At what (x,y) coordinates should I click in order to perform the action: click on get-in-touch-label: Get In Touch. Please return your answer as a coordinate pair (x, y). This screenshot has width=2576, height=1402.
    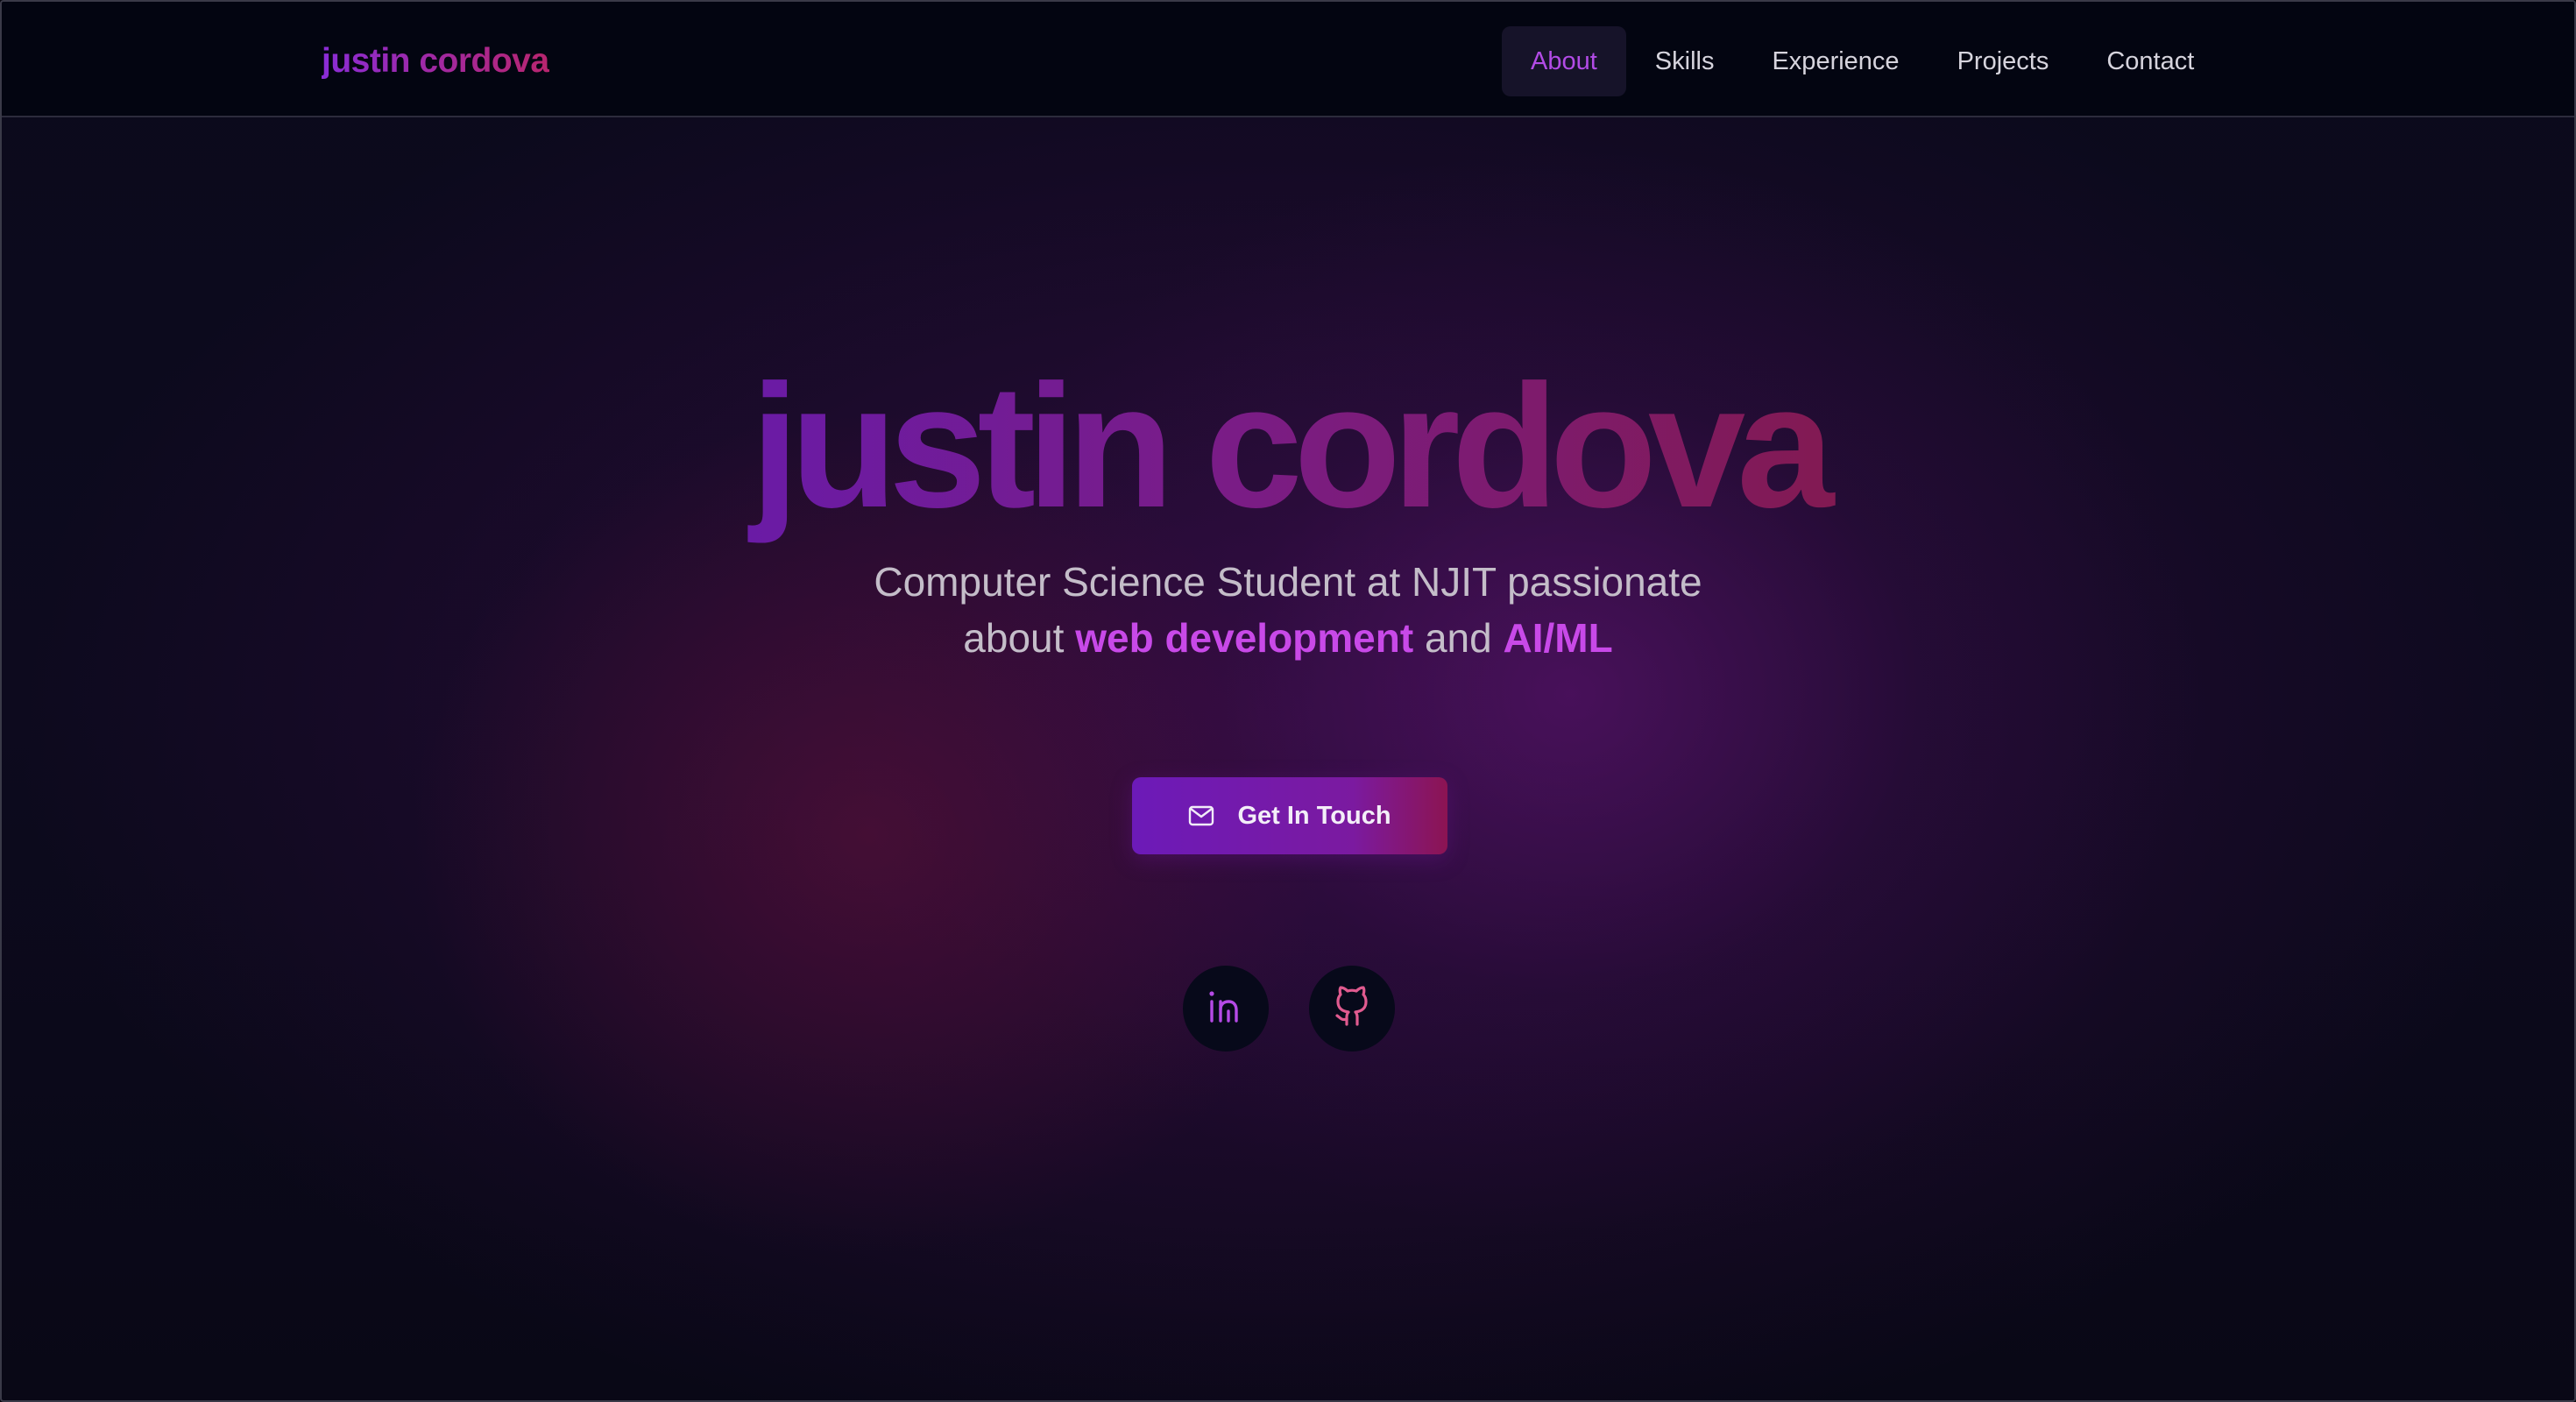
    Looking at the image, I should click on (1314, 815).